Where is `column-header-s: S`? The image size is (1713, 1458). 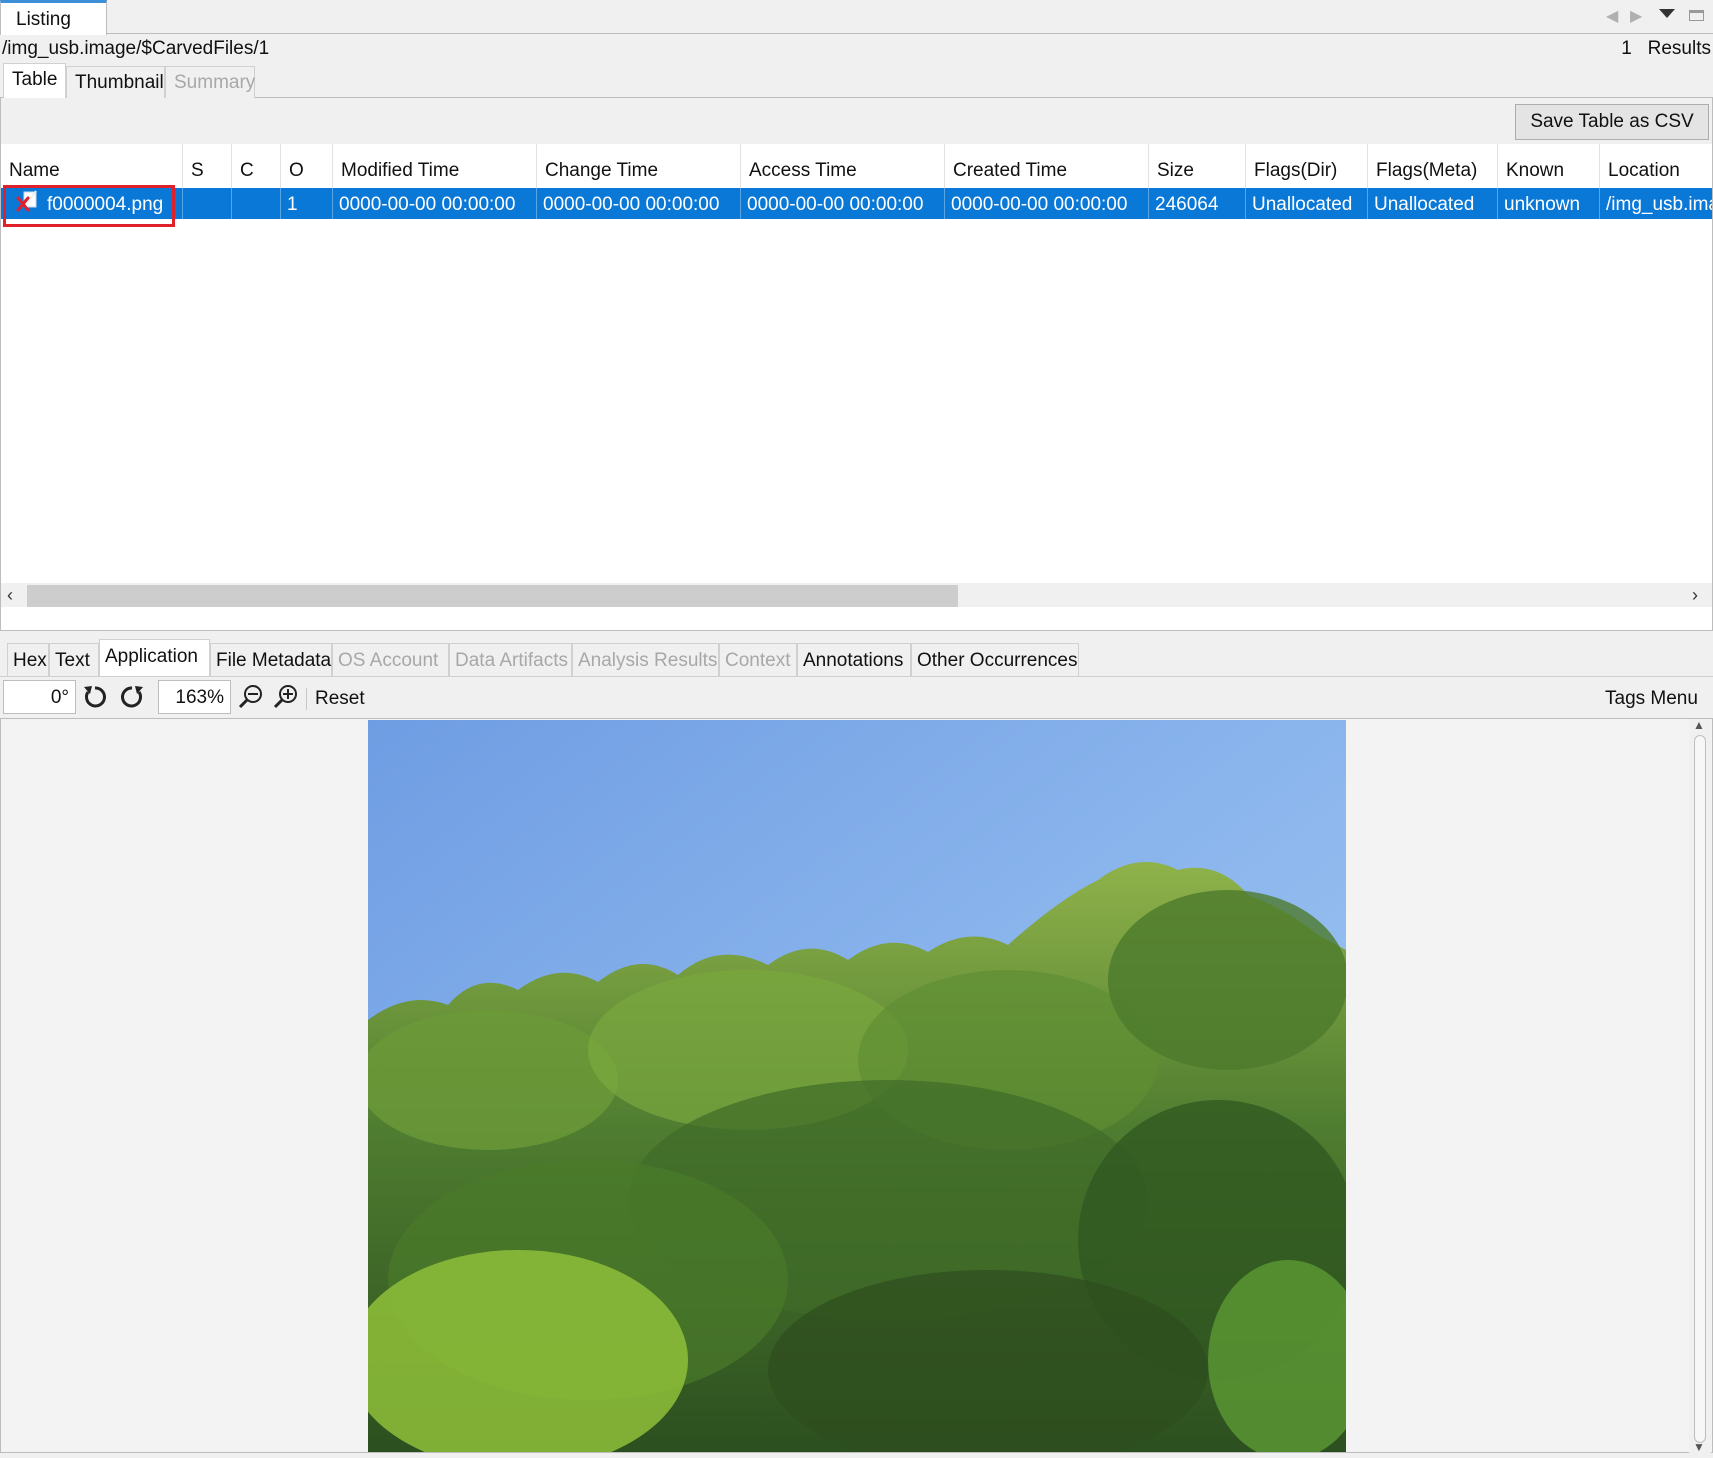 column-header-s: S is located at coordinates (207, 166).